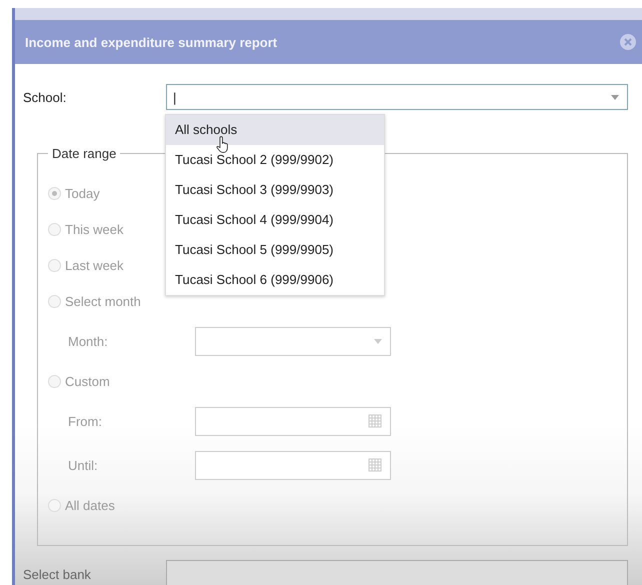  What do you see at coordinates (293, 341) in the screenshot?
I see `month-select` at bounding box center [293, 341].